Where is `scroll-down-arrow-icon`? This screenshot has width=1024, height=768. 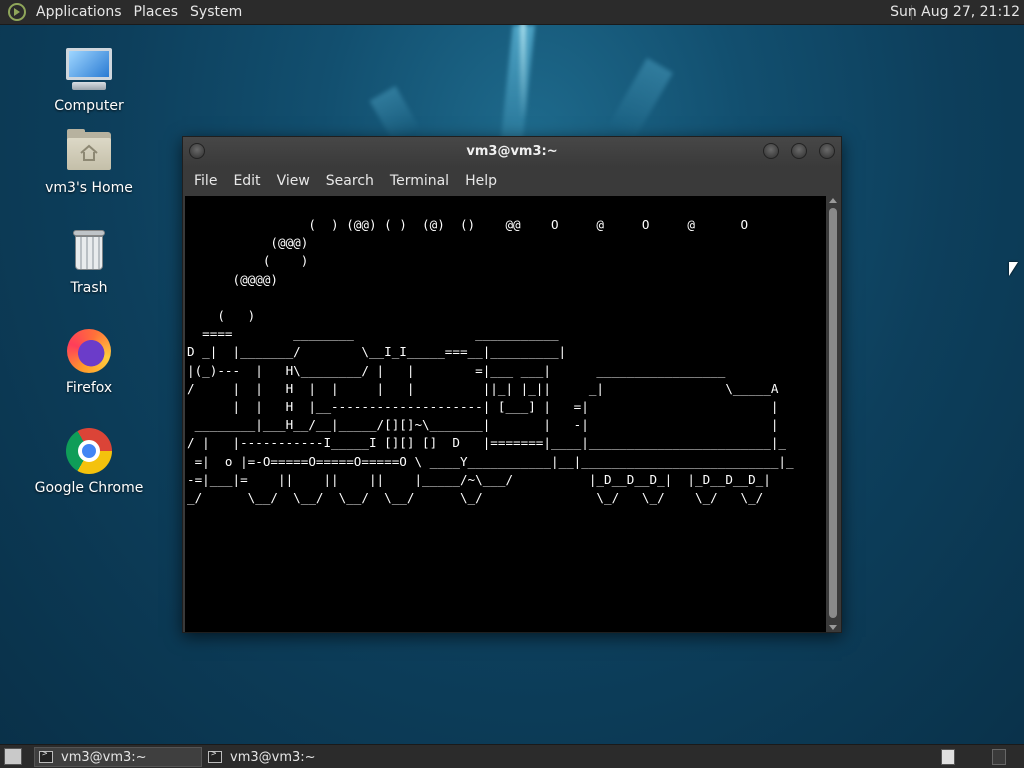
scroll-down-arrow-icon is located at coordinates (833, 627).